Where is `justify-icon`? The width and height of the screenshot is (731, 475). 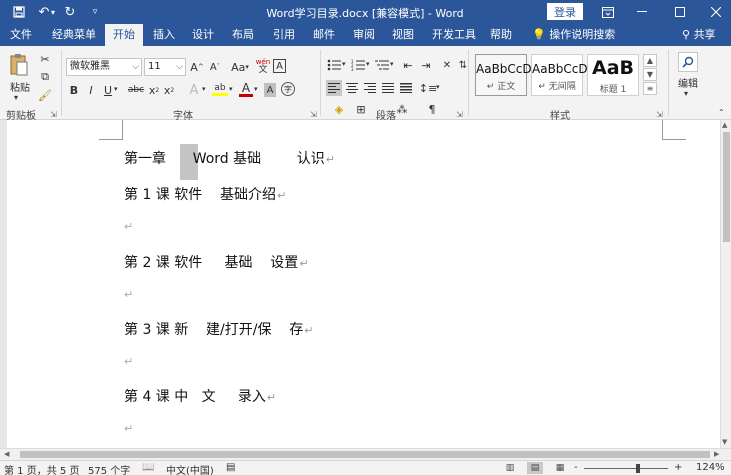
justify-icon is located at coordinates (388, 88).